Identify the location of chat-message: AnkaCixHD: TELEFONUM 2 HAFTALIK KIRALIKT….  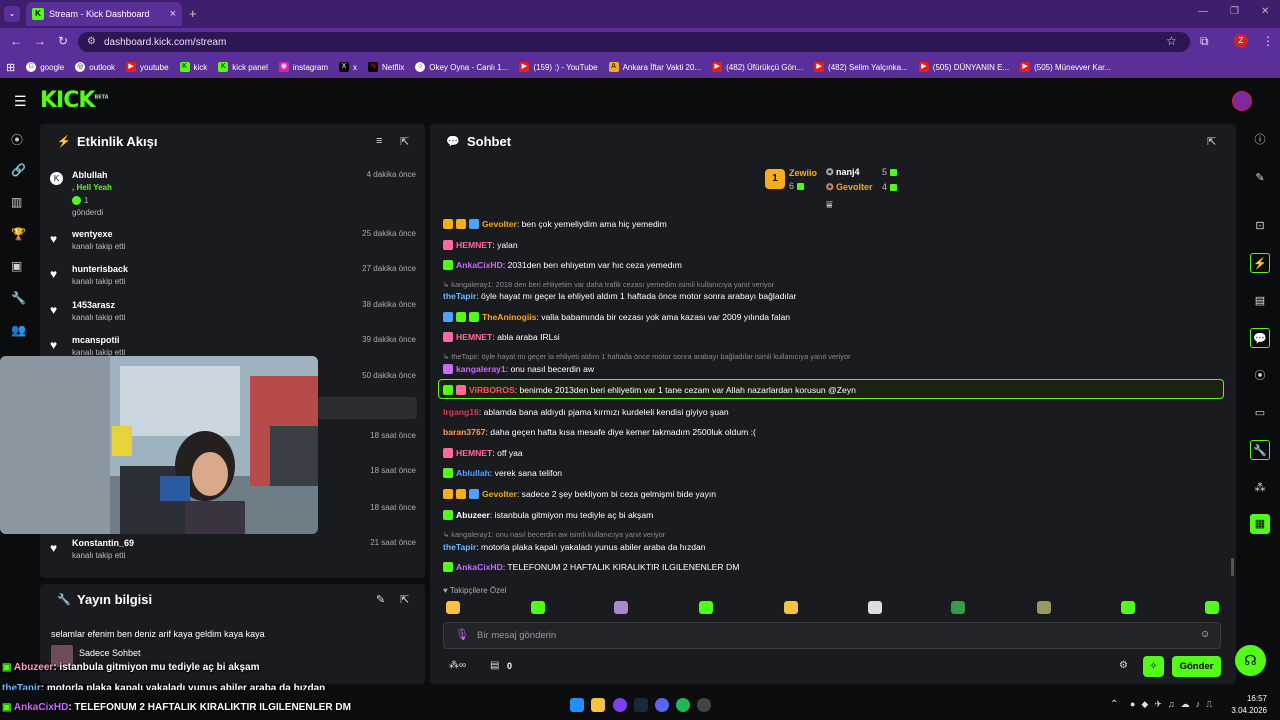
(591, 567).